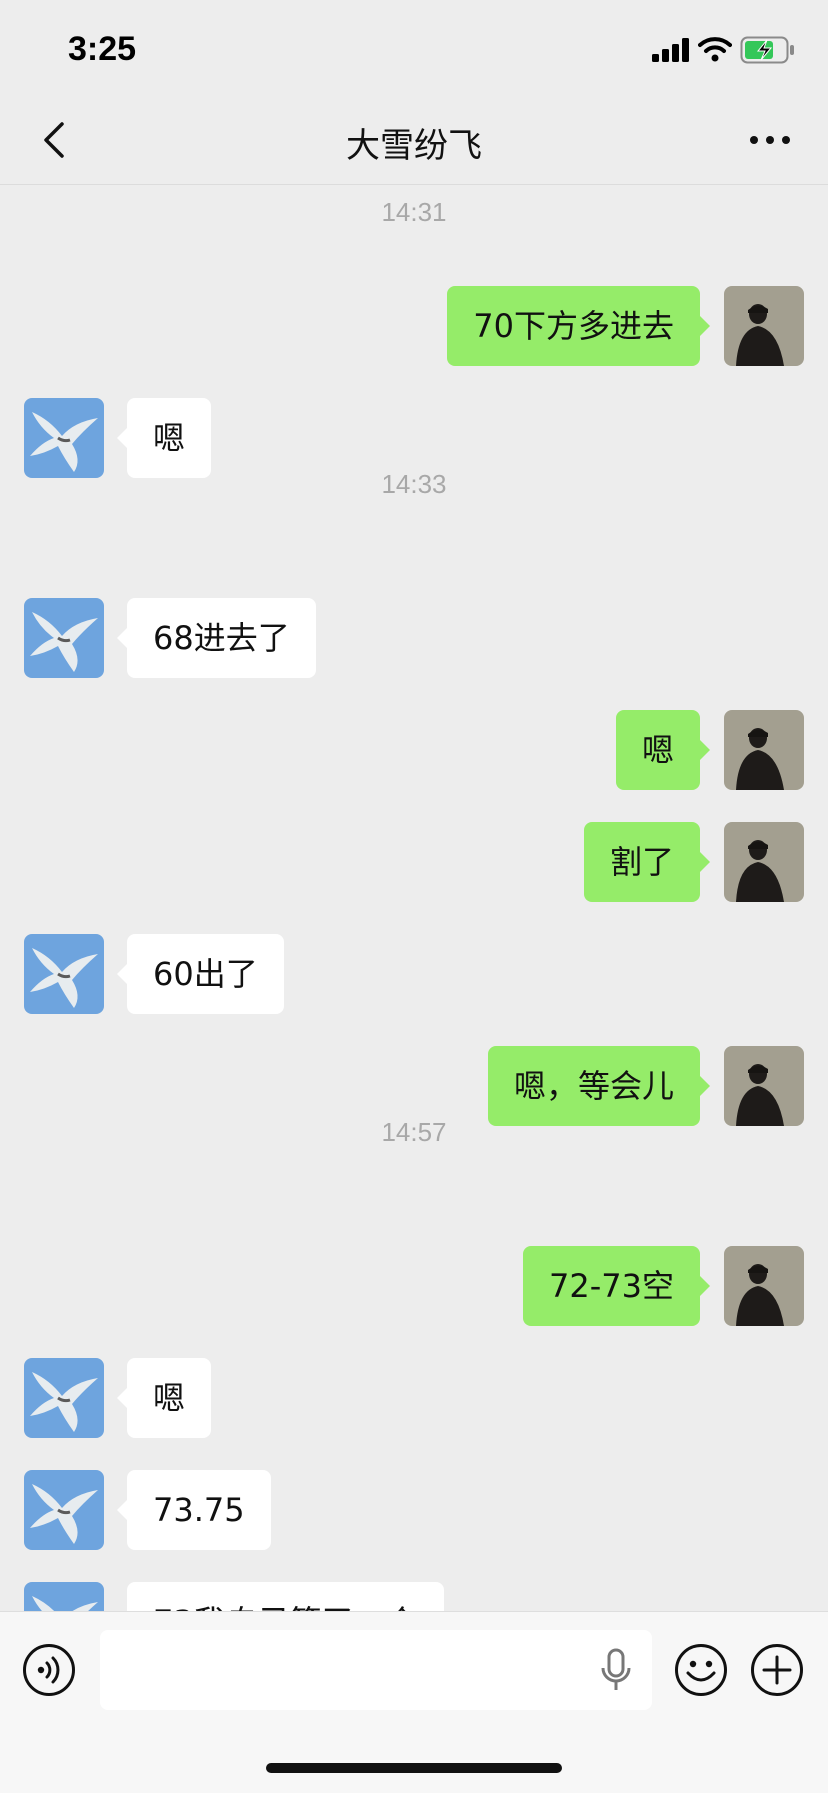 Image resolution: width=828 pixels, height=1793 pixels. I want to click on status-bar: 3:25, so click(414, 48).